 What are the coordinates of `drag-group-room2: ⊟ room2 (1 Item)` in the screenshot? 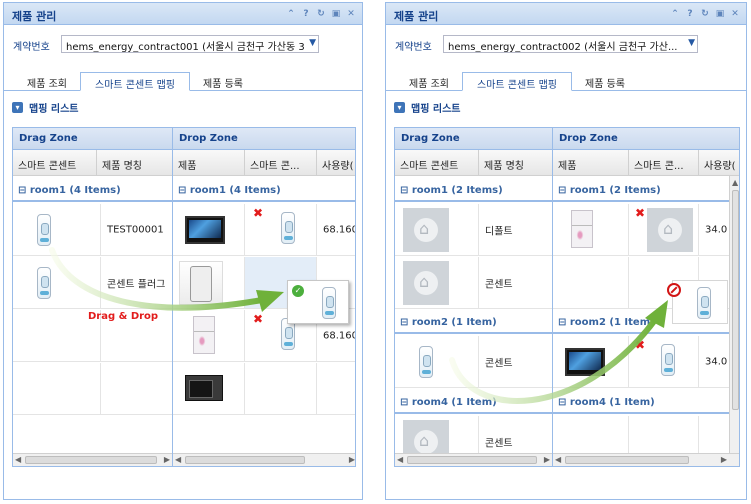 It's located at (473, 322).